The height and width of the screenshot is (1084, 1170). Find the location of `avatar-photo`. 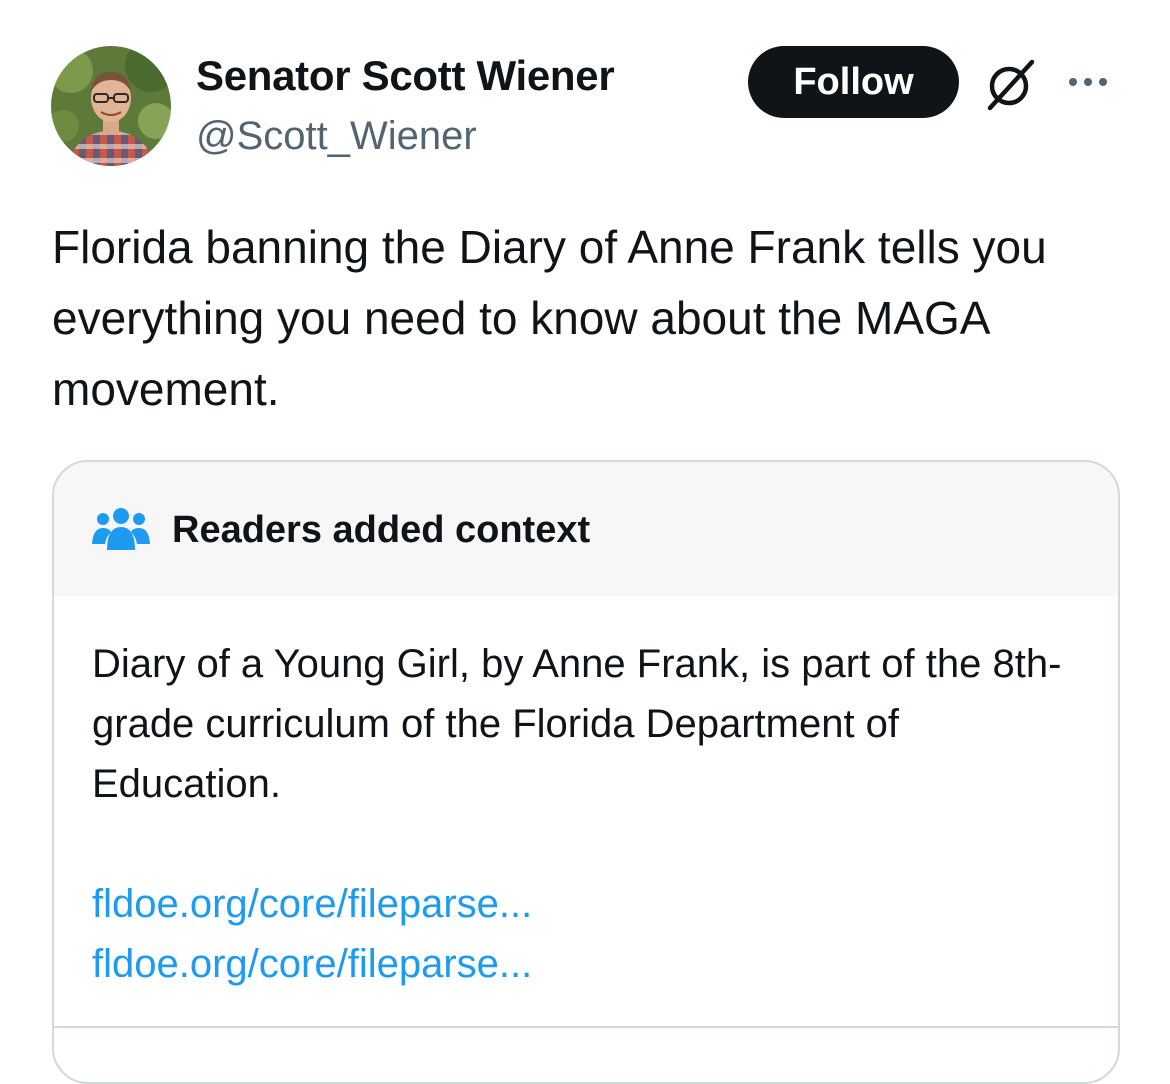

avatar-photo is located at coordinates (111, 106).